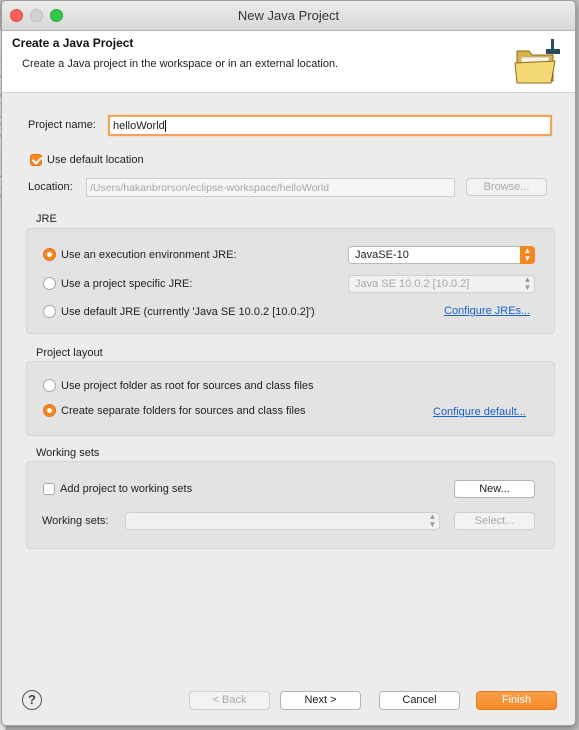 The width and height of the screenshot is (579, 730). I want to click on add-to-working-sets-label: Add project to working sets, so click(126, 489).